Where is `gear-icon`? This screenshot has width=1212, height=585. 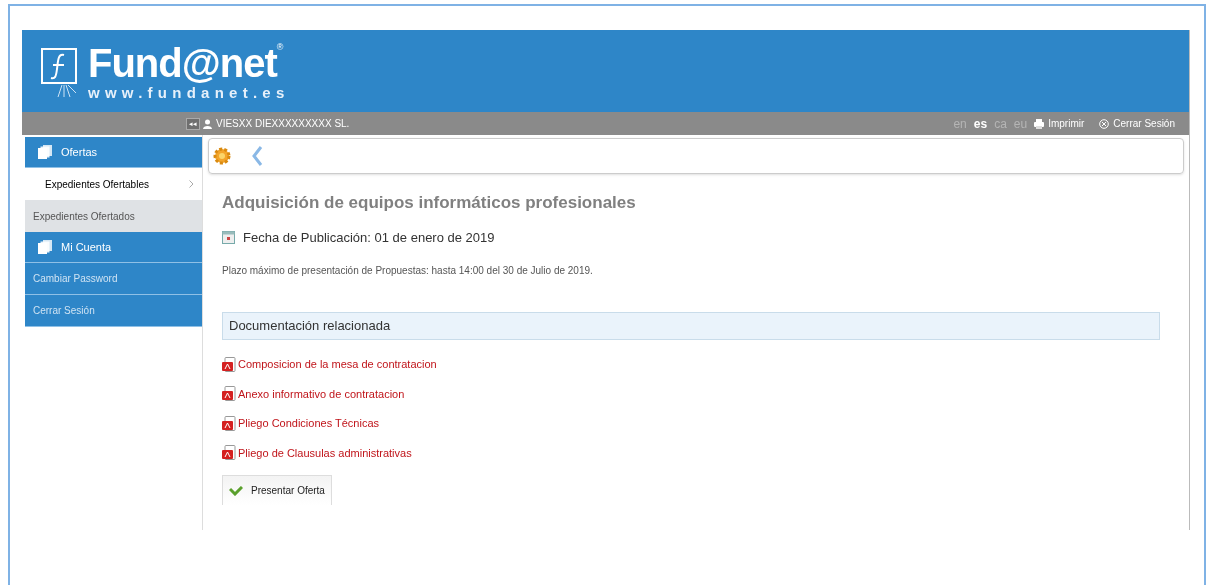
gear-icon is located at coordinates (222, 156).